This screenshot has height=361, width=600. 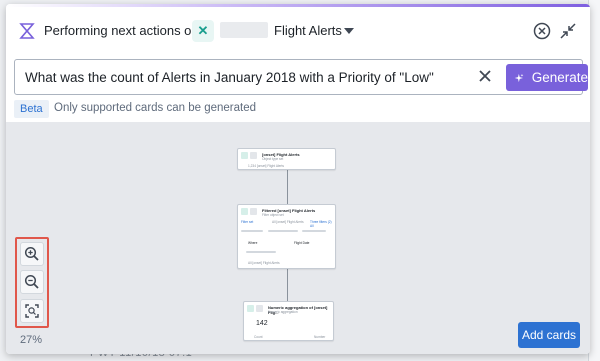 What do you see at coordinates (258, 337) in the screenshot?
I see `node-footer-left: Count` at bounding box center [258, 337].